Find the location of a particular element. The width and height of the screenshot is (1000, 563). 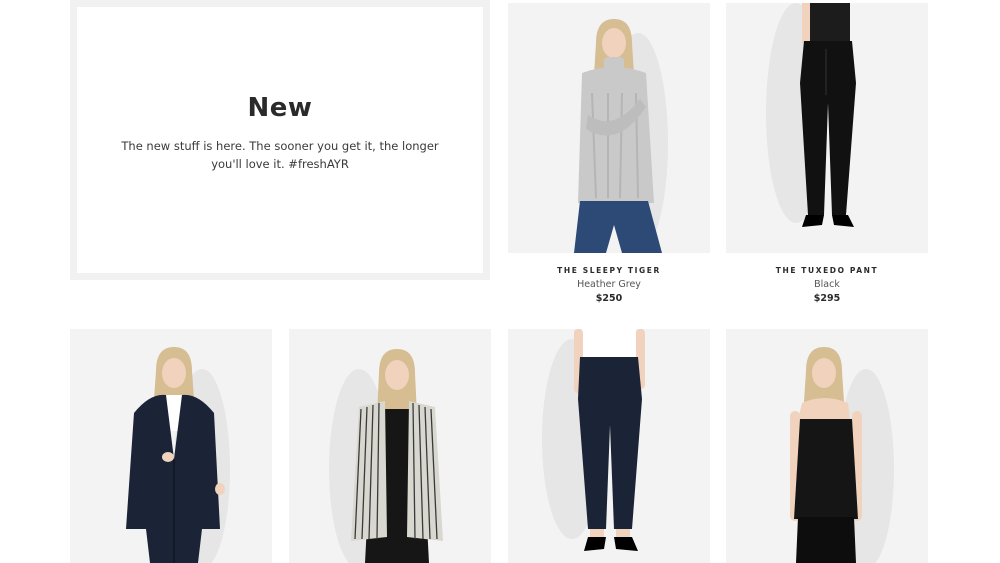

product-image-camisole is located at coordinates (827, 446).